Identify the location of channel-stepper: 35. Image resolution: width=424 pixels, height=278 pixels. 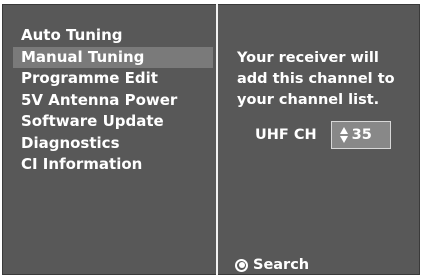
(360, 135).